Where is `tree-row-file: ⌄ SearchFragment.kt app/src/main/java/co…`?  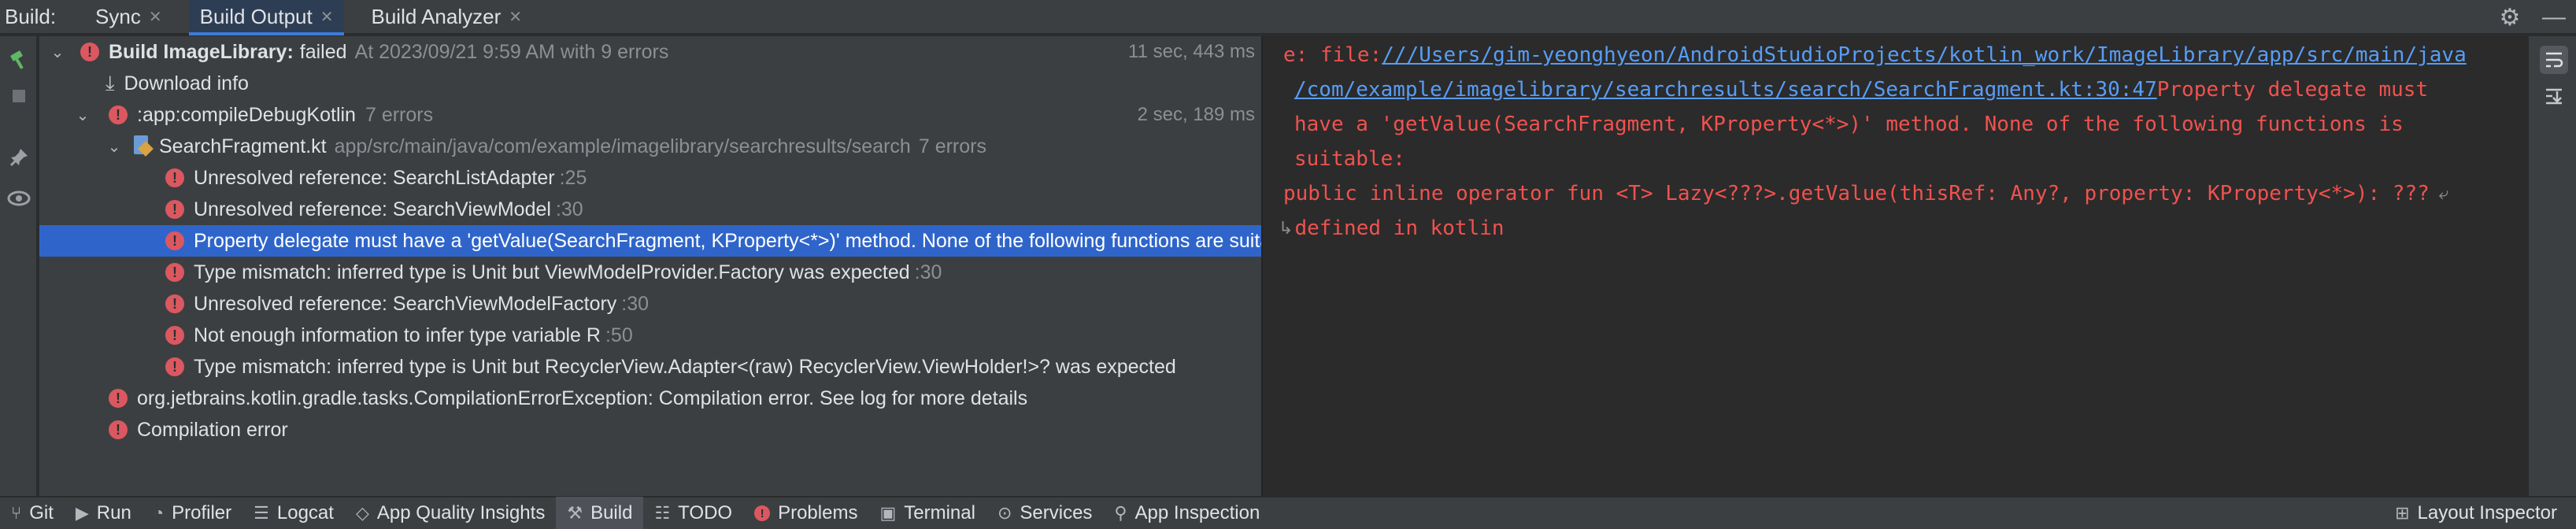 tree-row-file: ⌄ SearchFragment.kt app/src/main/java/co… is located at coordinates (650, 146).